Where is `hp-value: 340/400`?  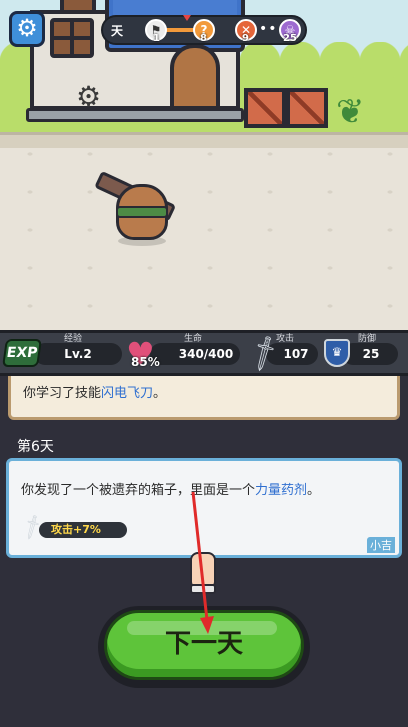 hp-value: 340/400 is located at coordinates (195, 354).